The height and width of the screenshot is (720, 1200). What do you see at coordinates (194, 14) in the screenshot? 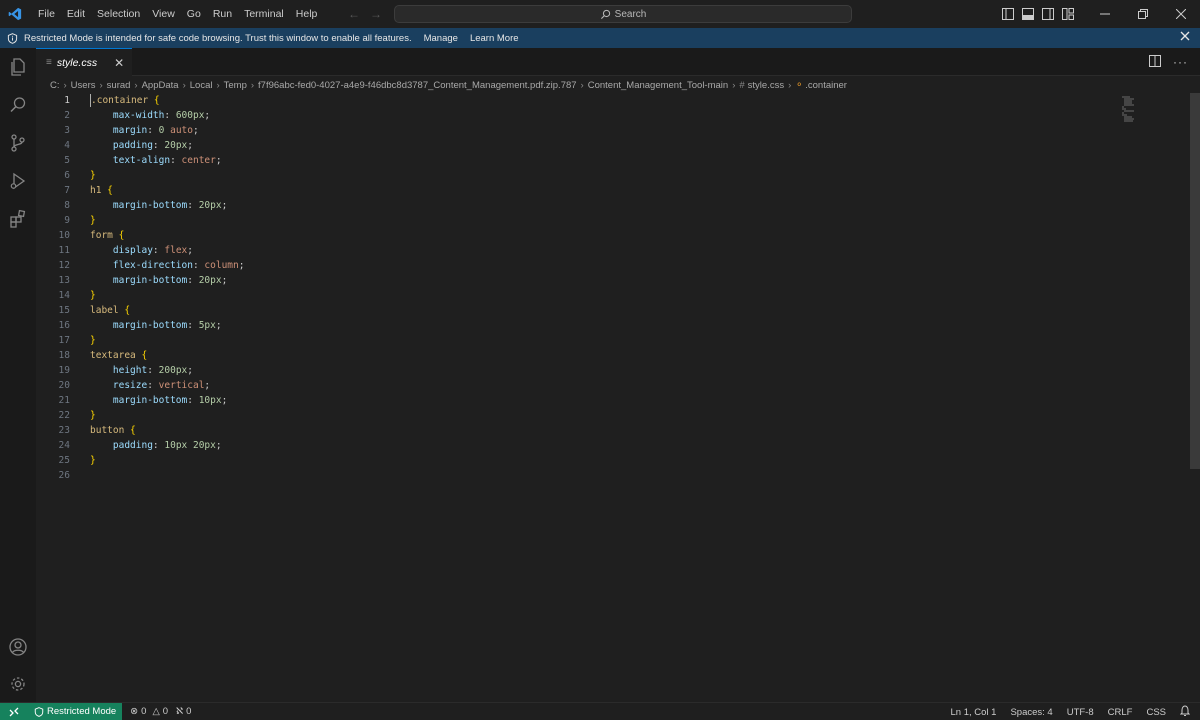
I see `menu-item-go: Go` at bounding box center [194, 14].